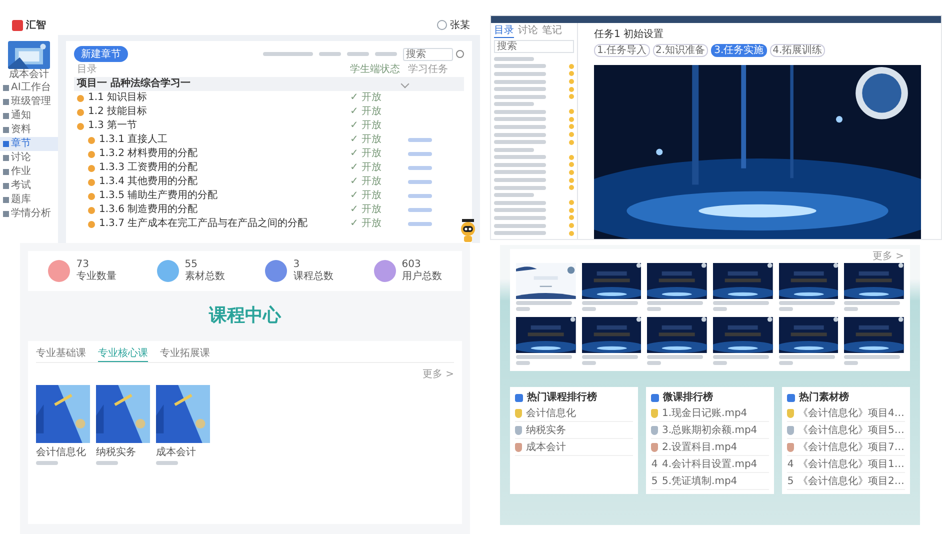 The image size is (942, 534). Describe the element at coordinates (739, 50) in the screenshot. I see `step-tab: 3.任务实施` at that location.